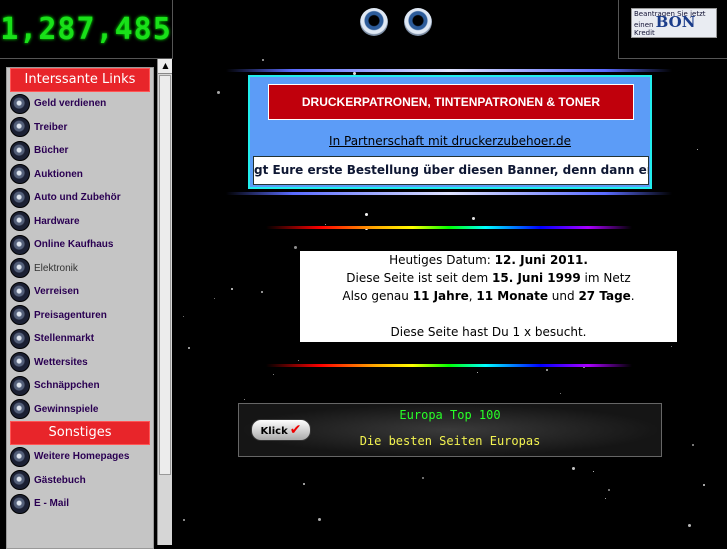  I want to click on bon-kredit-ad: Beantragen Sie jetzt einen BON Kredit, so click(674, 23).